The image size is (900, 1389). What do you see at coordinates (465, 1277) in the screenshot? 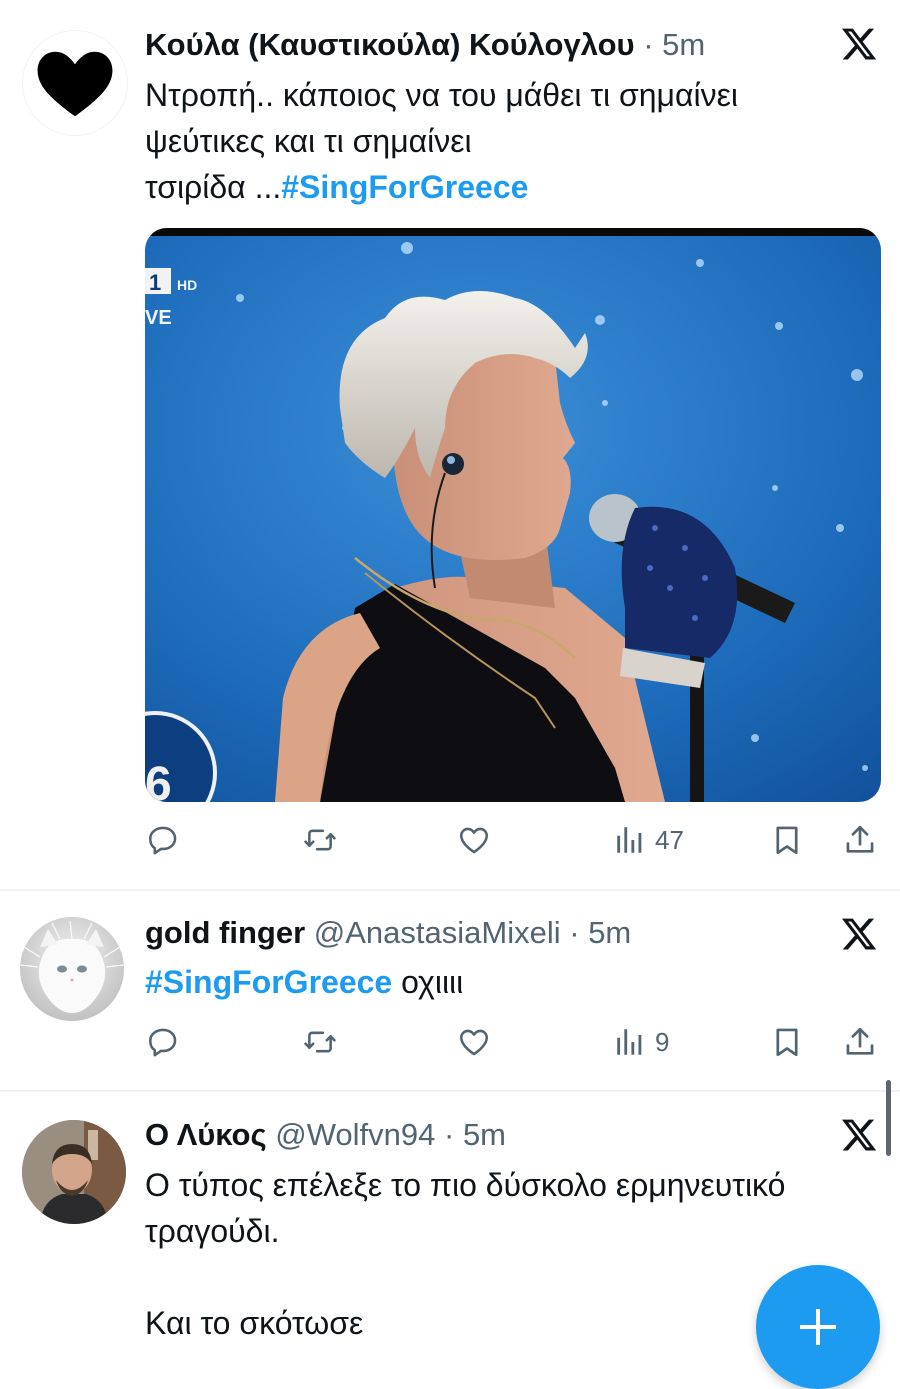
I see `tweet-text-spacer` at bounding box center [465, 1277].